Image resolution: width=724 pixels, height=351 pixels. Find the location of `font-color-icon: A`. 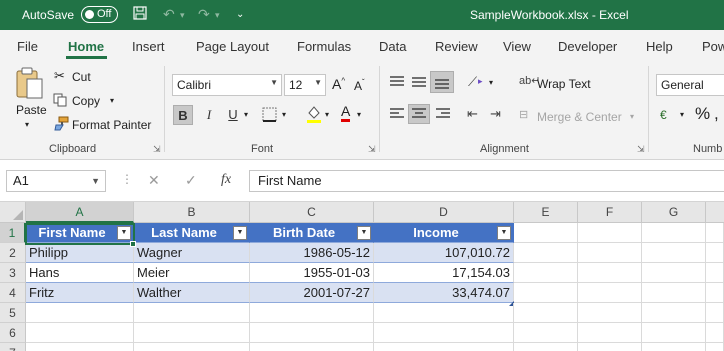

font-color-icon: A is located at coordinates (346, 113).